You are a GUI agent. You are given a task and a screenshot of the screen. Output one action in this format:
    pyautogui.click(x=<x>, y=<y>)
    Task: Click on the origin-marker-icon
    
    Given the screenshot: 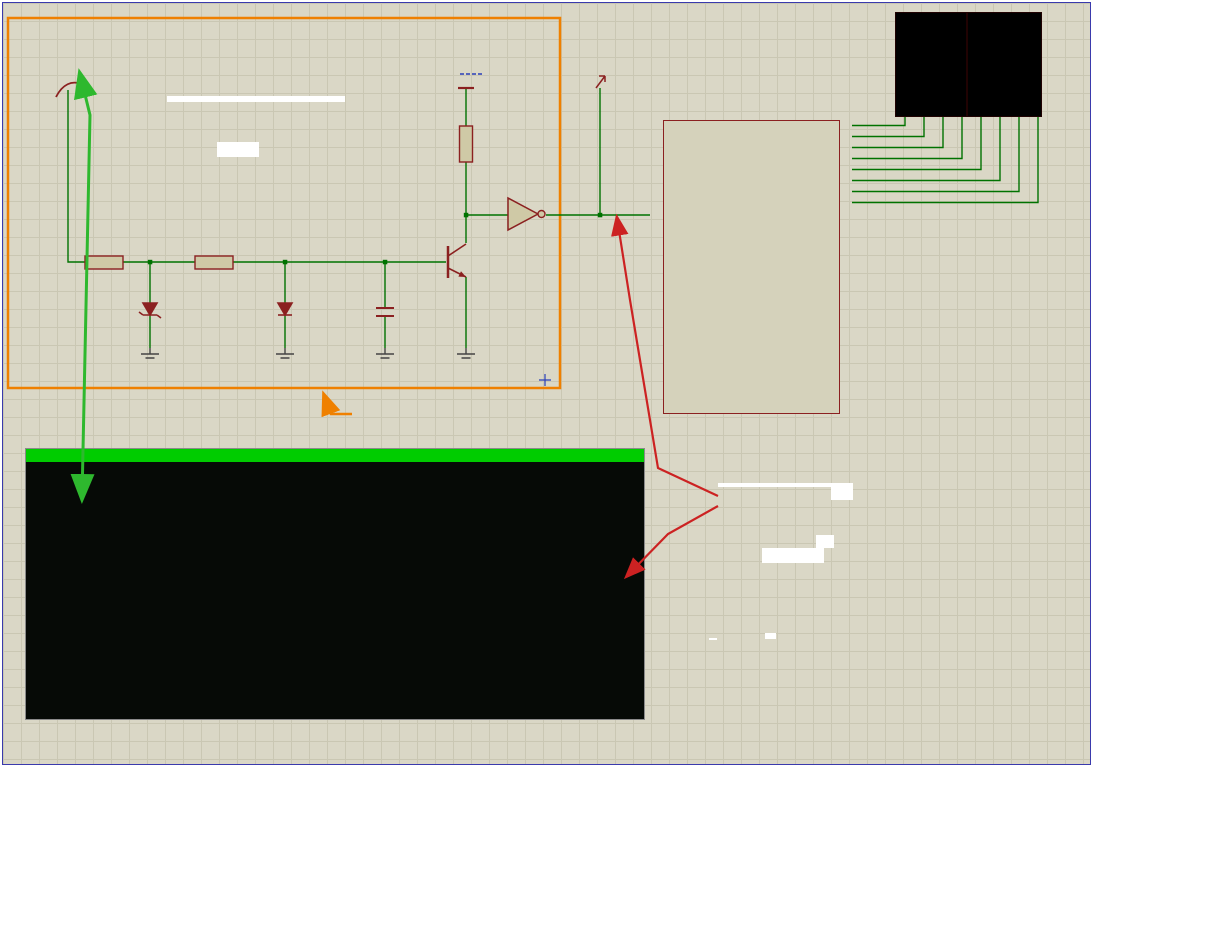 What is the action you would take?
    pyautogui.click(x=545, y=380)
    